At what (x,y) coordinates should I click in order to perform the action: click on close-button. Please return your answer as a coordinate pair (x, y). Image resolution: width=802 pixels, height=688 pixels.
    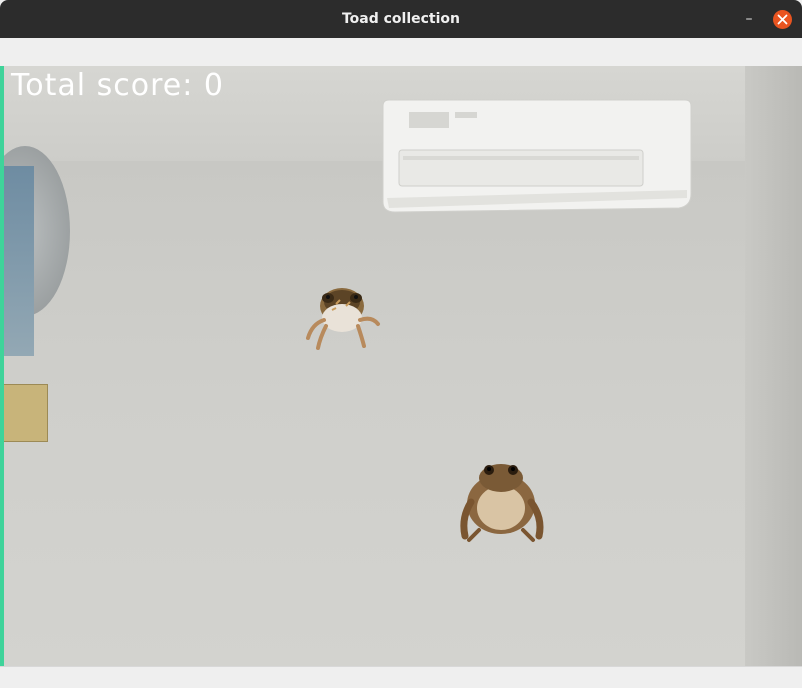
    Looking at the image, I should click on (782, 19).